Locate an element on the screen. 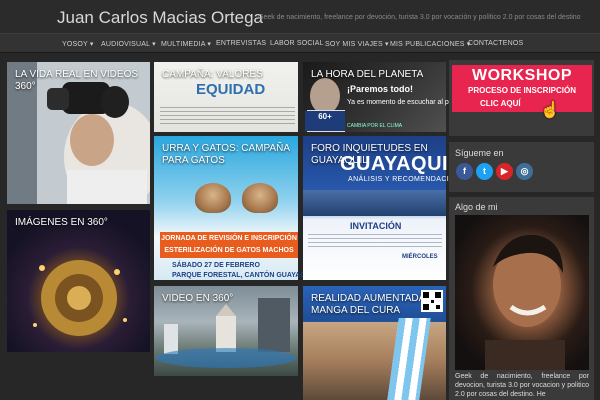  qr-code-icon is located at coordinates (432, 301).